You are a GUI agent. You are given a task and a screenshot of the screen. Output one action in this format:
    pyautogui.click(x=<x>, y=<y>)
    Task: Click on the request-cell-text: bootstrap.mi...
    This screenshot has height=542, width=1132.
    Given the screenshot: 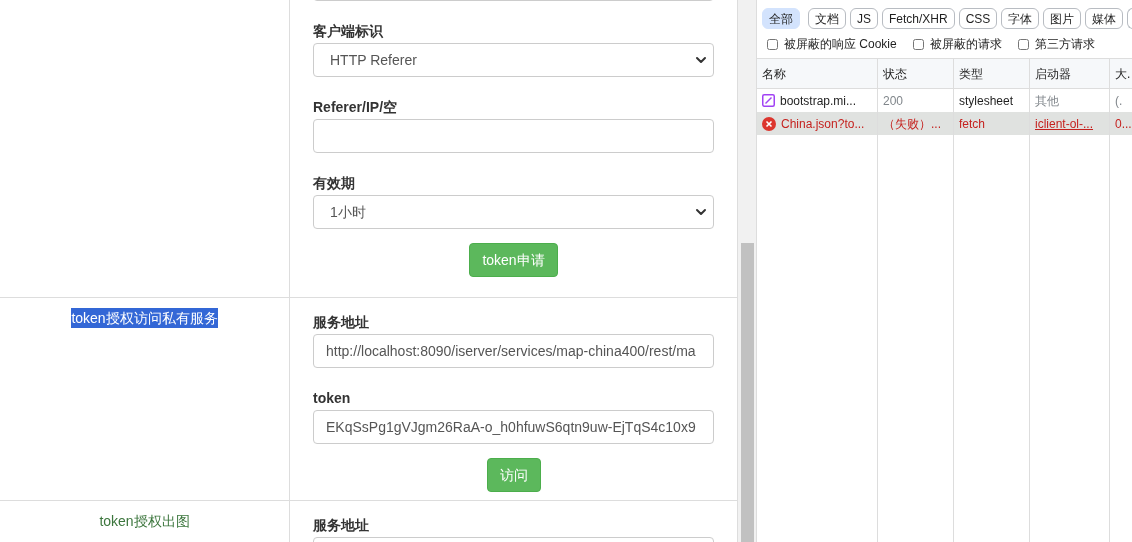 What is the action you would take?
    pyautogui.click(x=818, y=101)
    